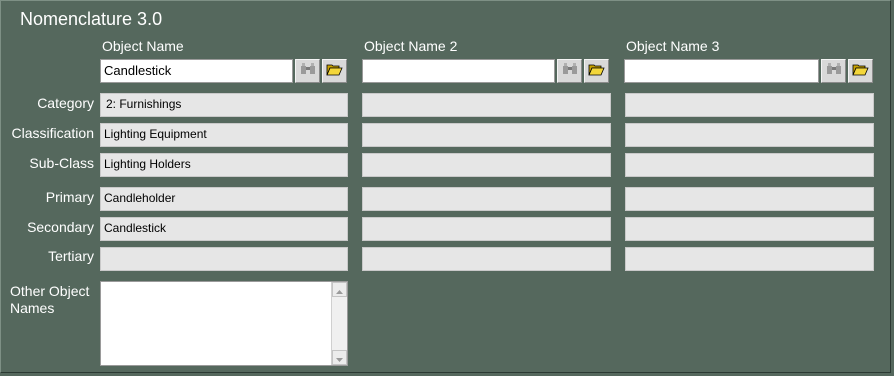 The width and height of the screenshot is (894, 376). I want to click on row-label-sub-class: Sub-Class, so click(61, 163).